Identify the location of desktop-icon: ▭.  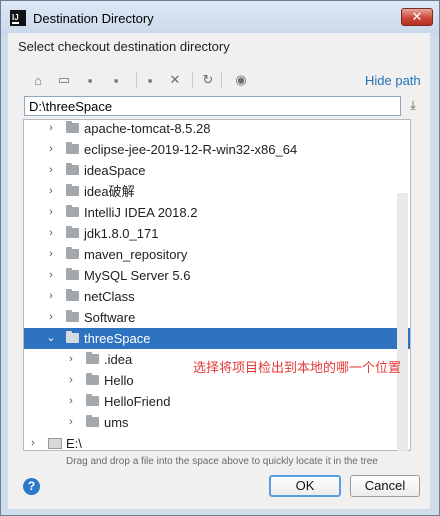
(64, 80).